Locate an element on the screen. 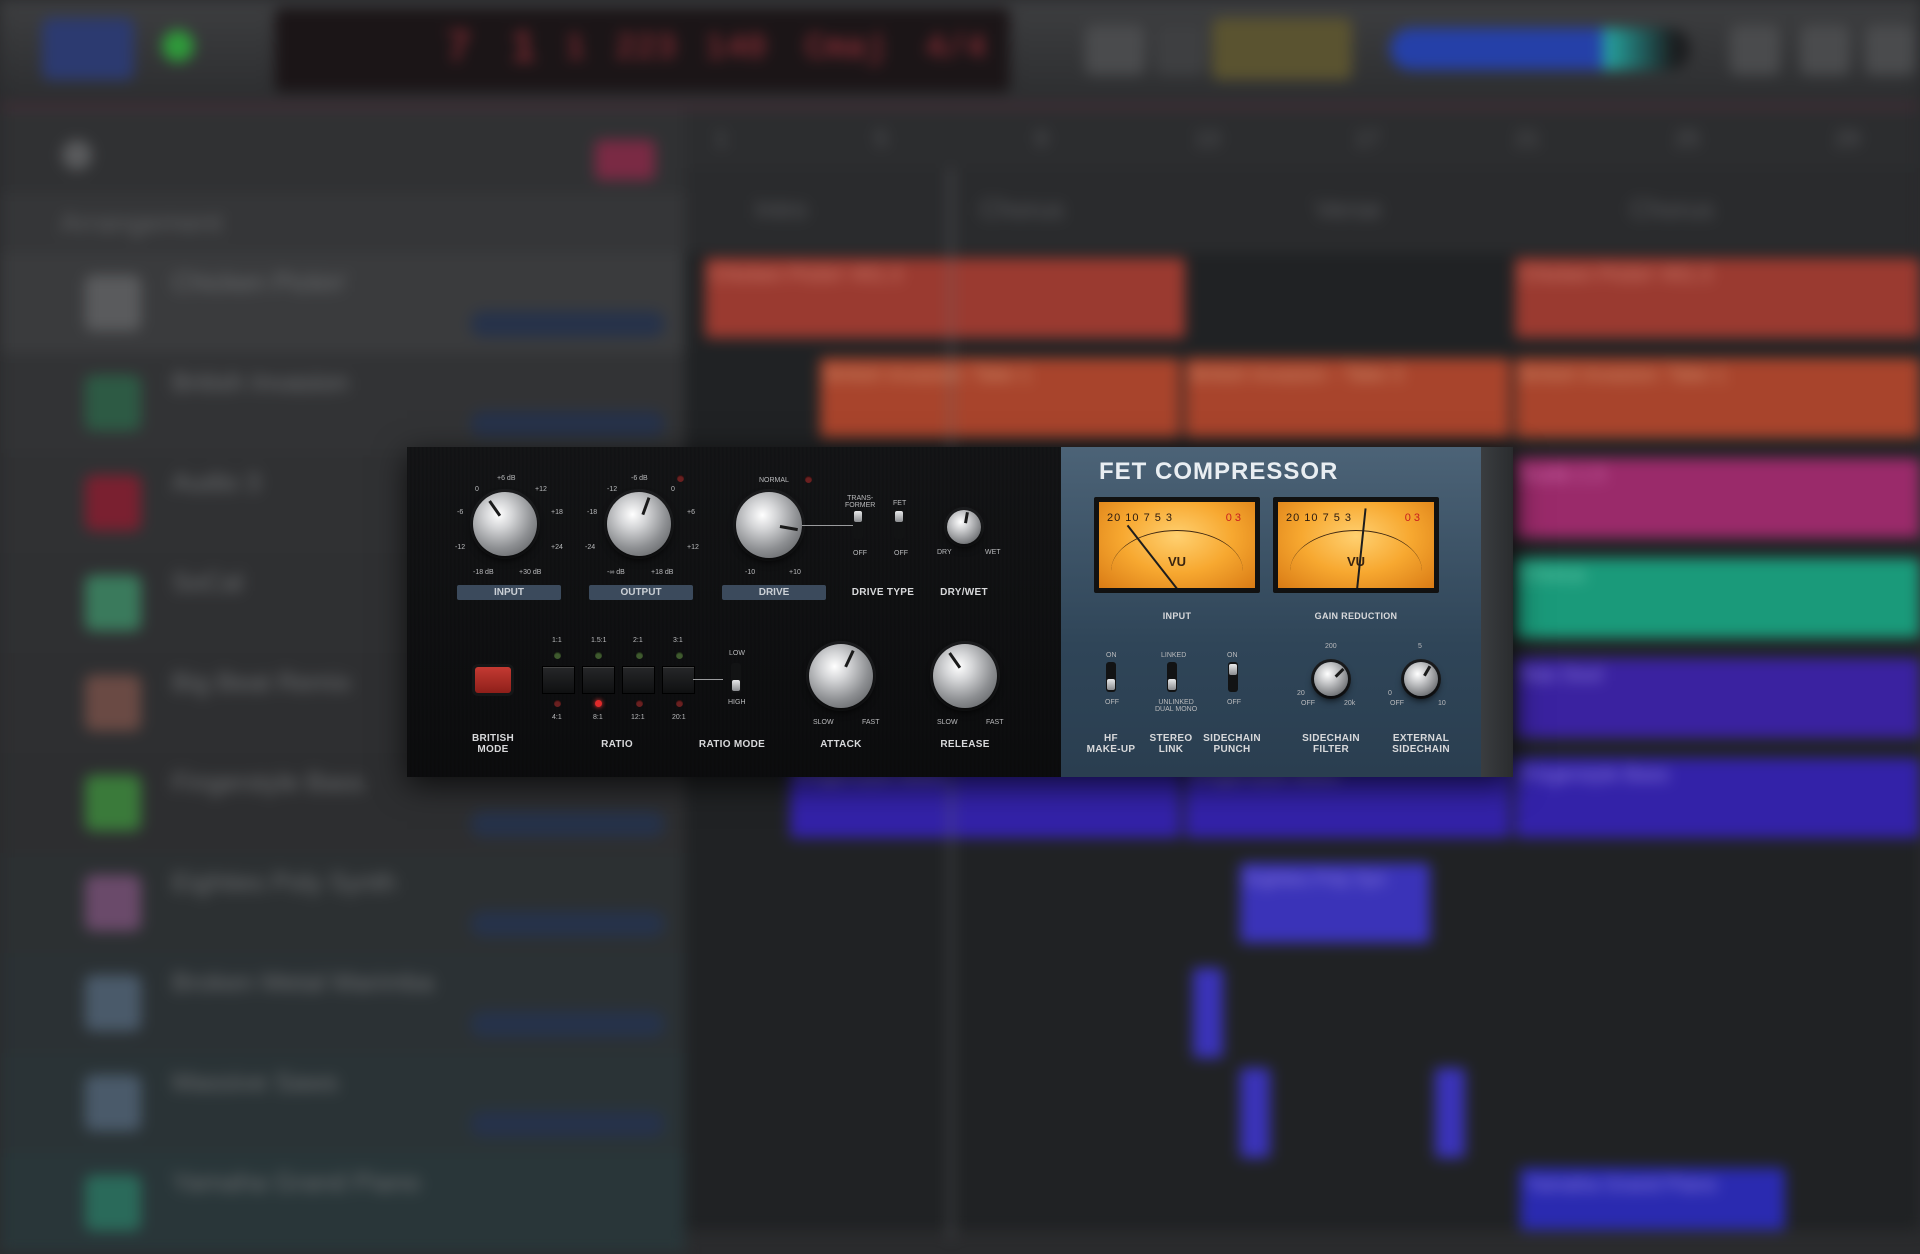 The width and height of the screenshot is (1920, 1254). browser-button is located at coordinates (1890, 50).